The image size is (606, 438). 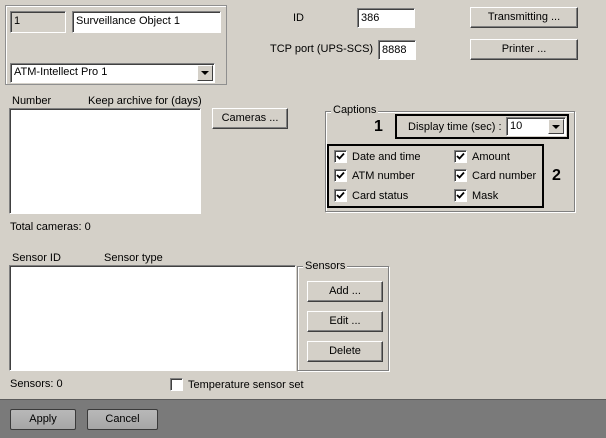 I want to click on atm-number-label: ATM number, so click(x=383, y=176).